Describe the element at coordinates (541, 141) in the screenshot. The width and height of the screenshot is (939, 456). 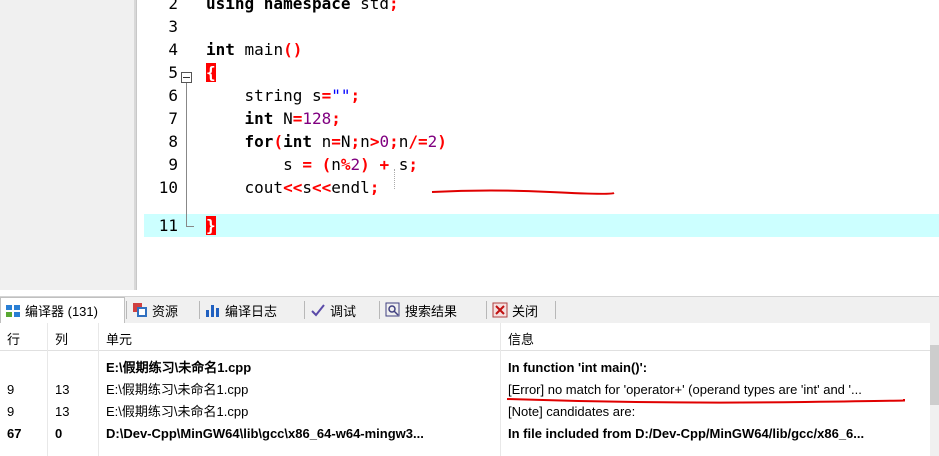
I see `code-line-8: 8 for(int n=N;n>0;n/=2)` at that location.